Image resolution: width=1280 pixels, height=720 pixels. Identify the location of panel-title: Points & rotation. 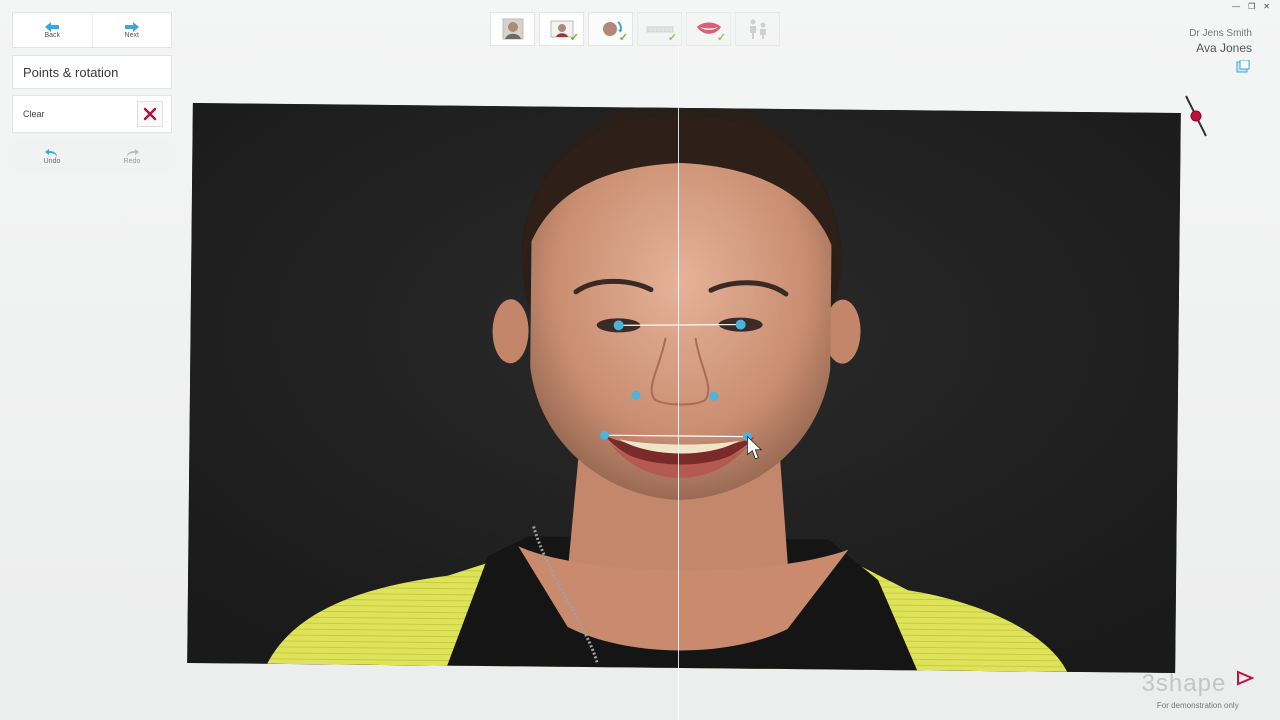
(92, 72).